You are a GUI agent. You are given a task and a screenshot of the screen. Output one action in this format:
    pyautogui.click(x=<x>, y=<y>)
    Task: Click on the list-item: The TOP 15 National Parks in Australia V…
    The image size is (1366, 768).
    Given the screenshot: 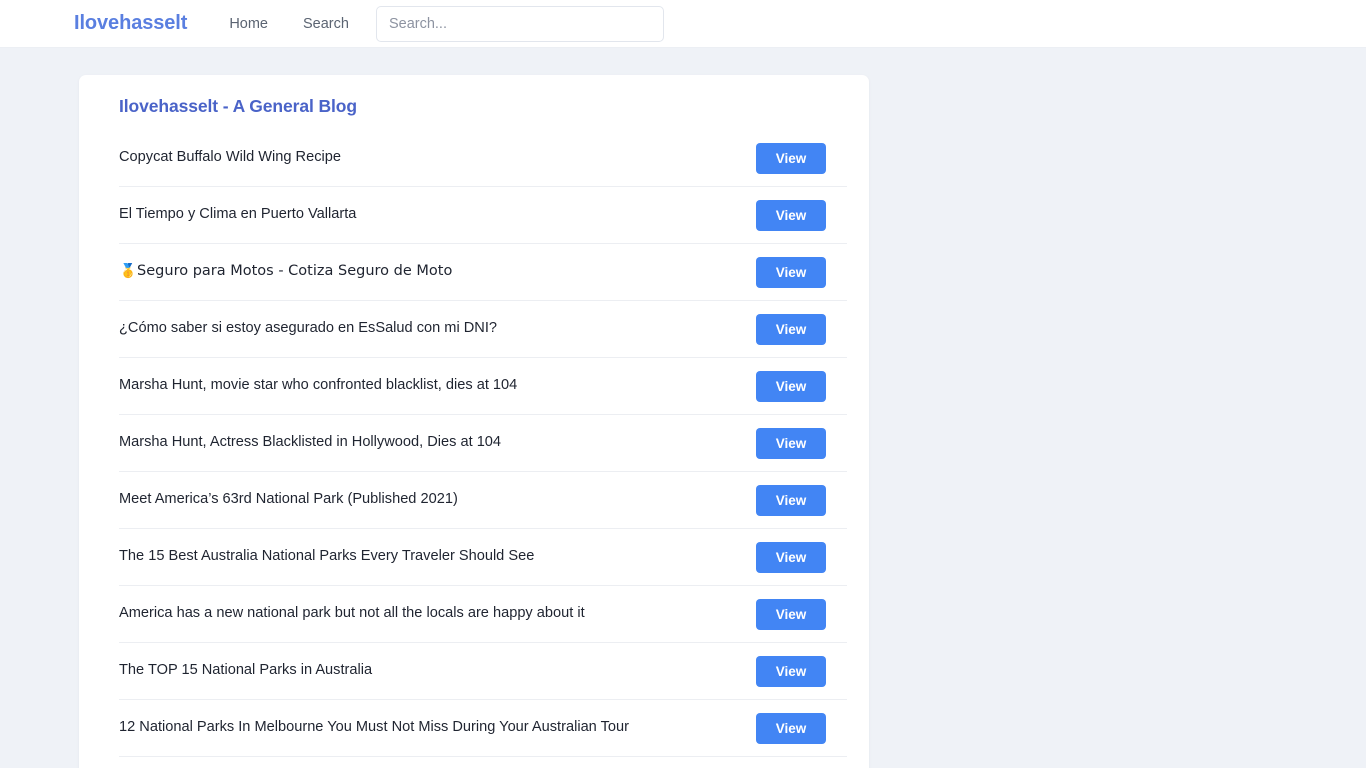 What is the action you would take?
    pyautogui.click(x=483, y=671)
    